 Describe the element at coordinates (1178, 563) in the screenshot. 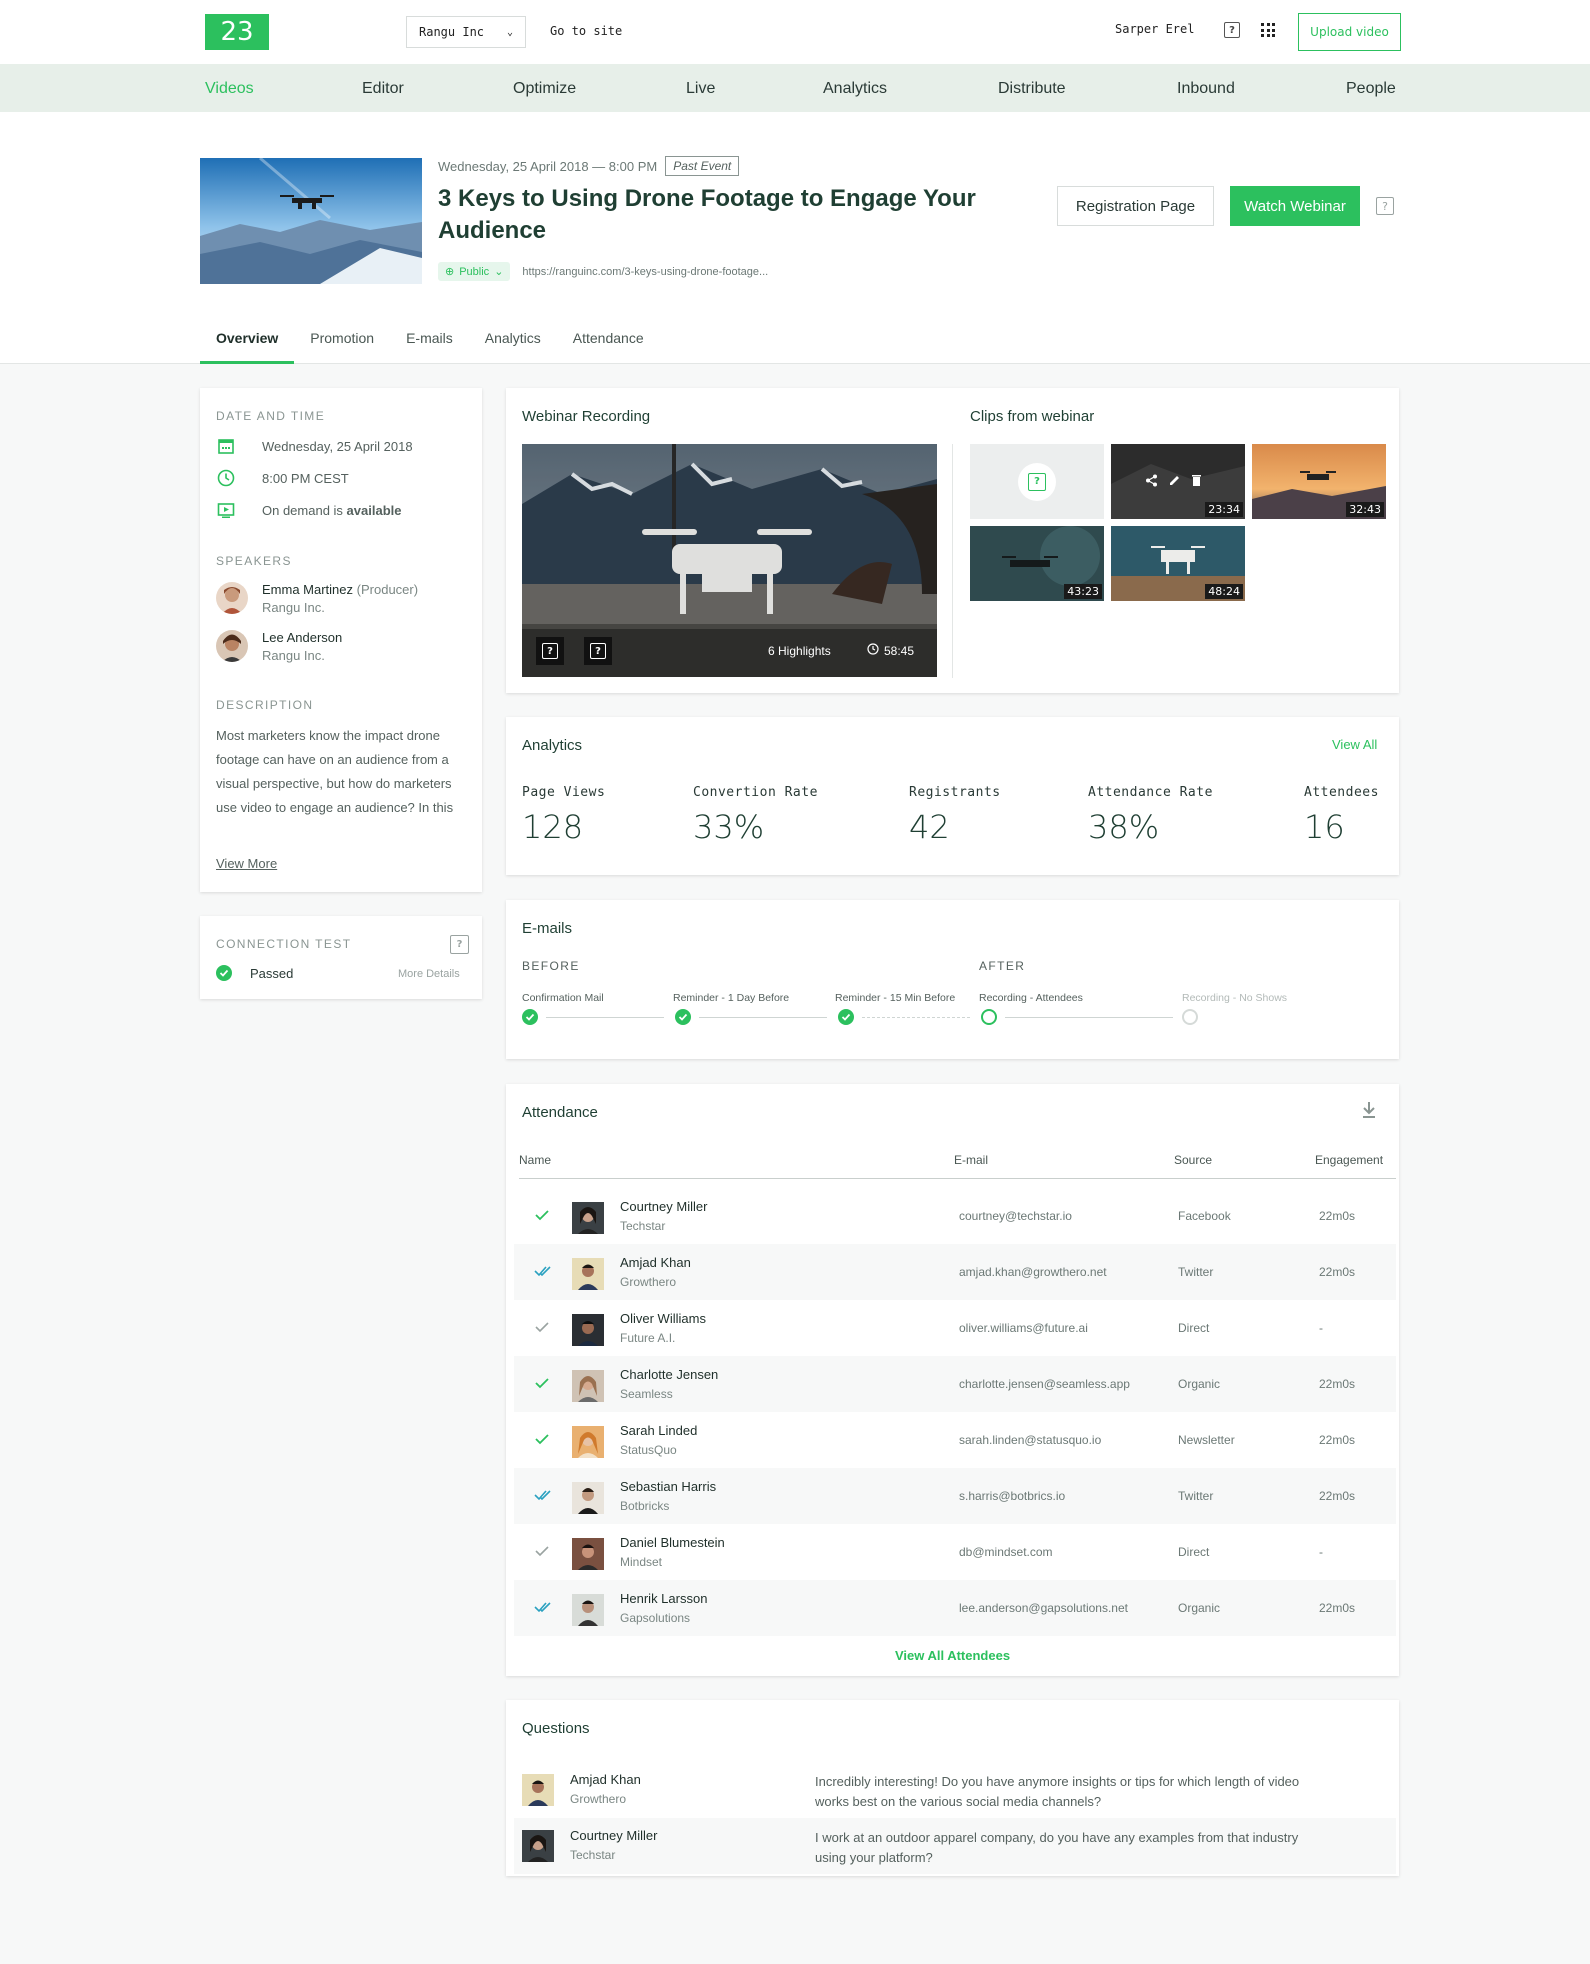

I see `clip-thumbnail: 48:24` at that location.